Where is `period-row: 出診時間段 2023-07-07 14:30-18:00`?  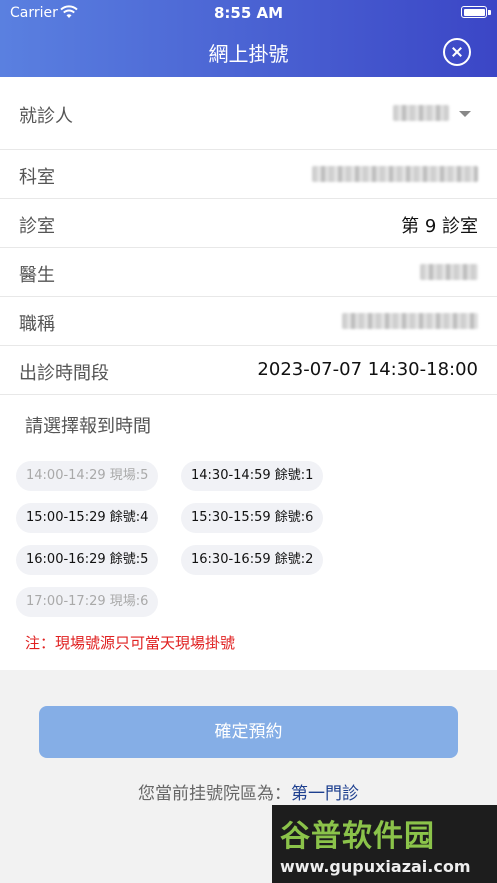
period-row: 出診時間段 2023-07-07 14:30-18:00 is located at coordinates (248, 370).